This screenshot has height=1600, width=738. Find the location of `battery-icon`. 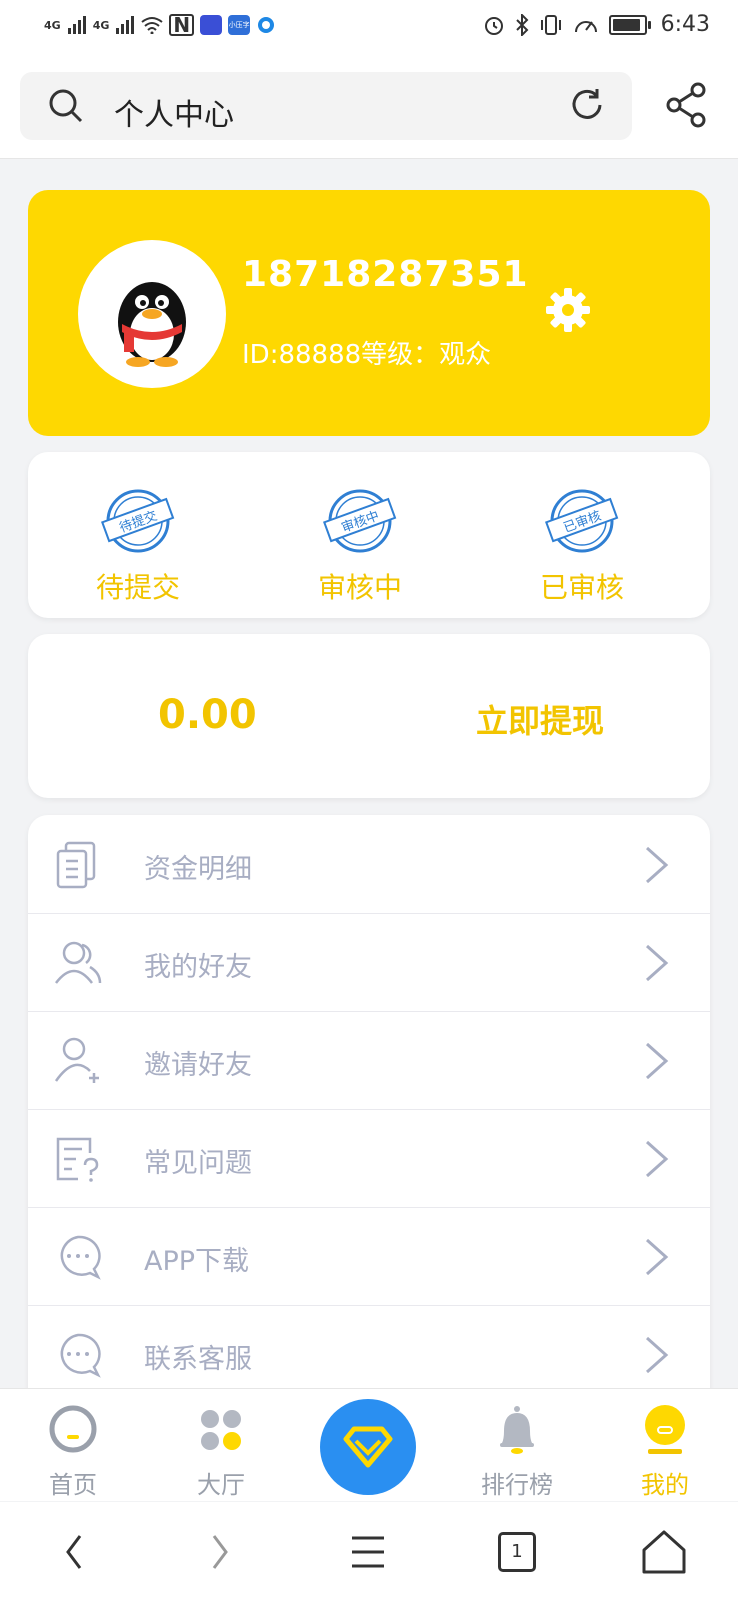

battery-icon is located at coordinates (629, 24).